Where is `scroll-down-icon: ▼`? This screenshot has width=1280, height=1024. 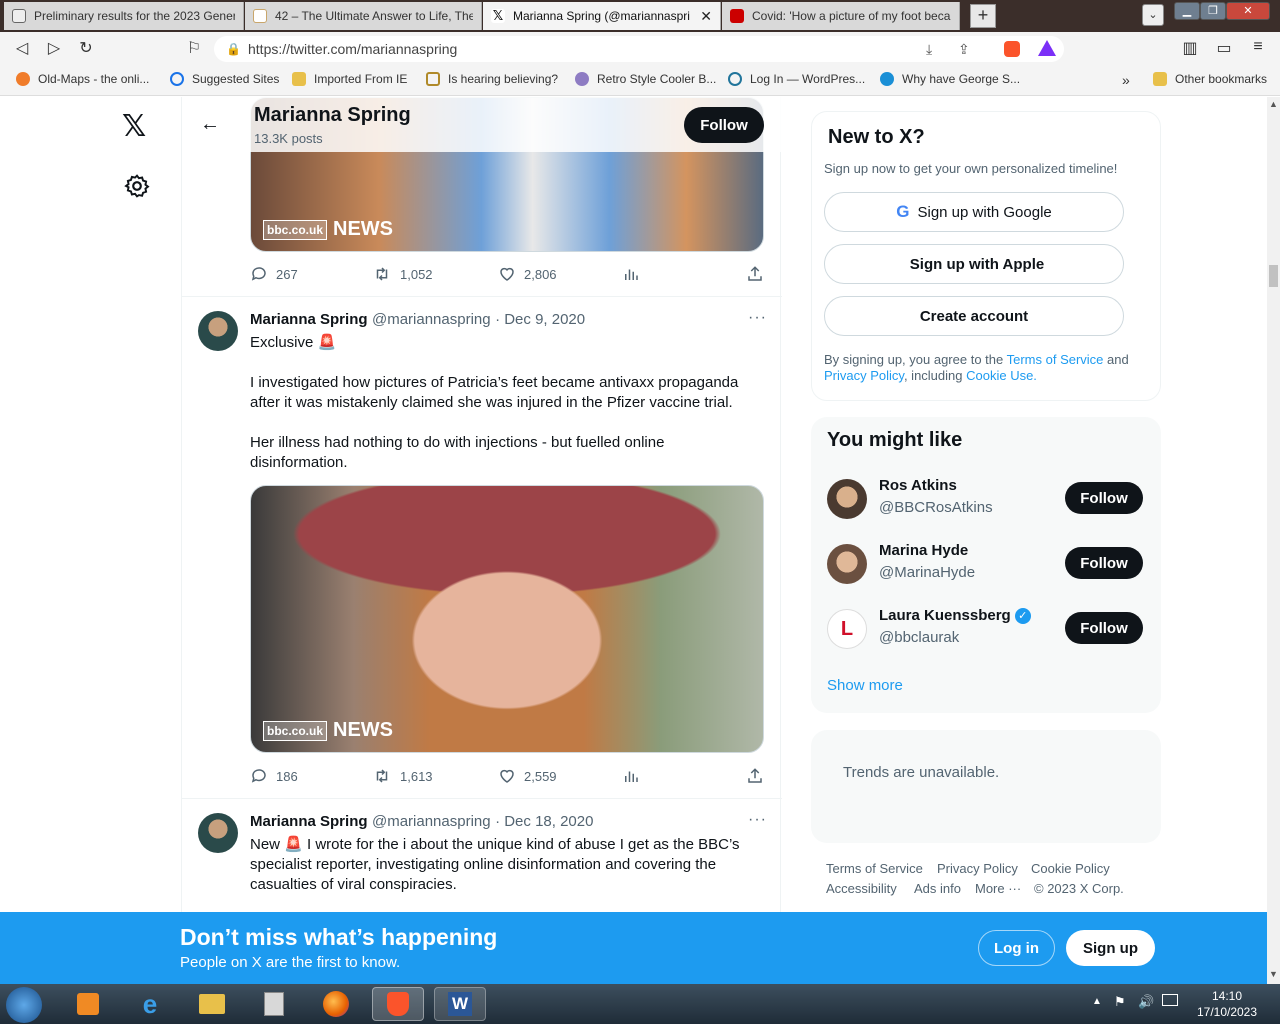 scroll-down-icon: ▼ is located at coordinates (1273, 974).